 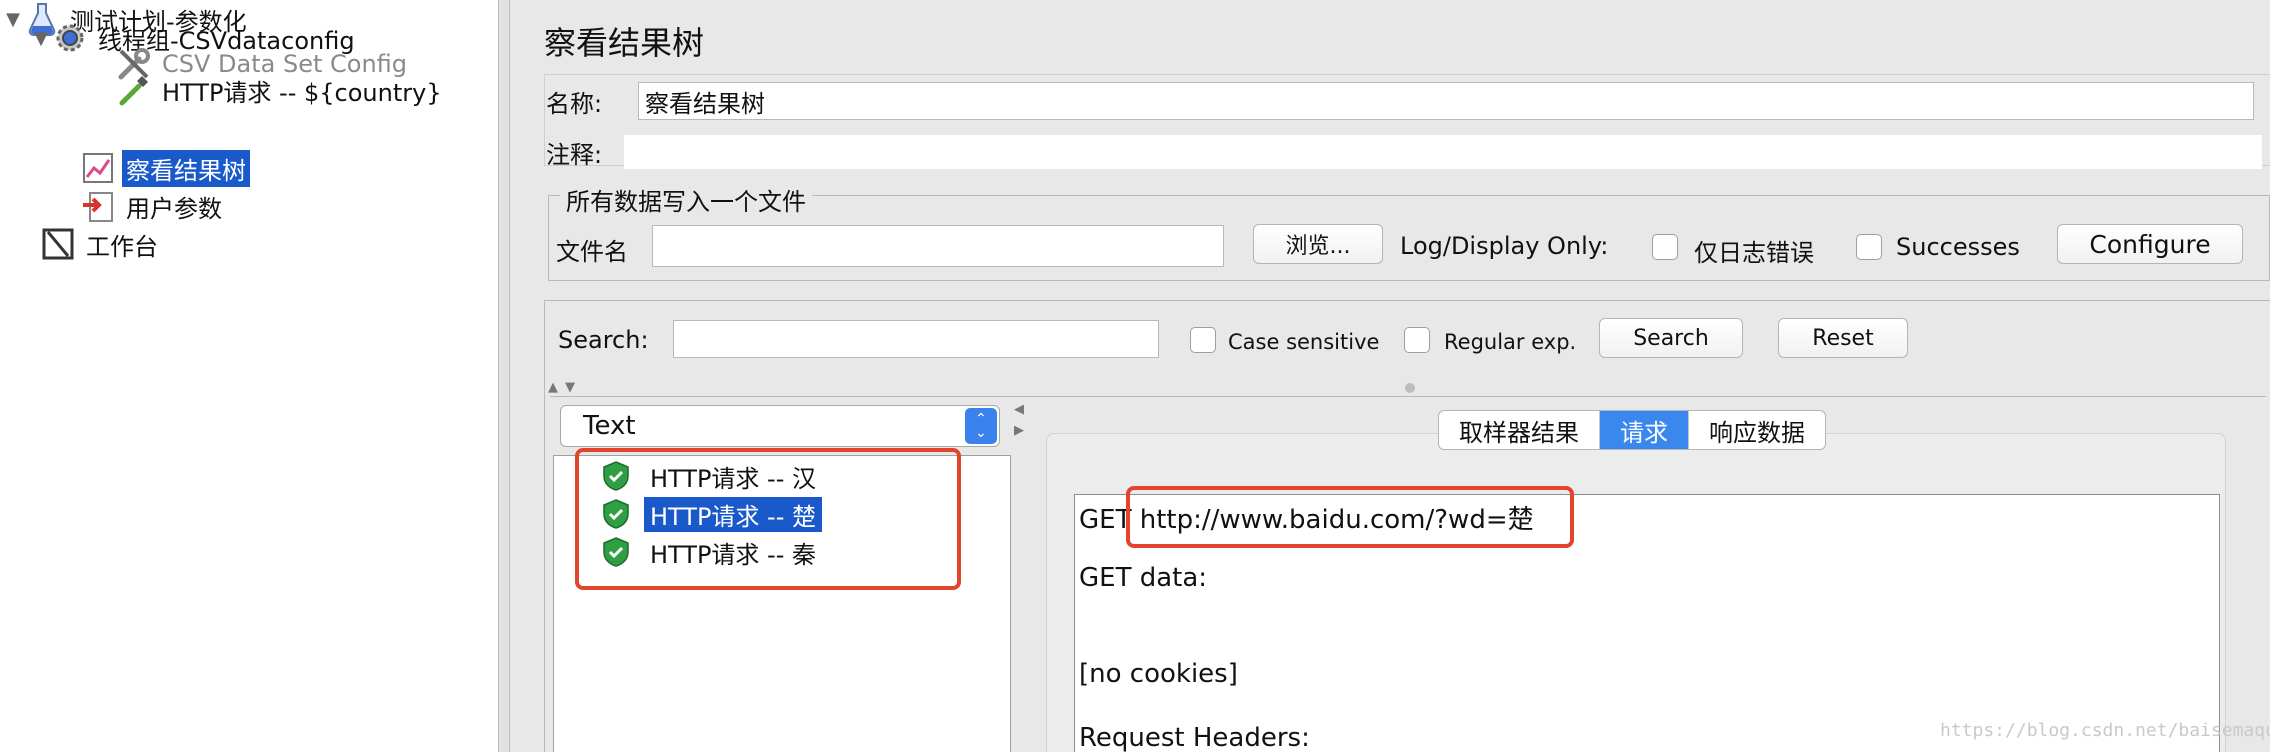 I want to click on renderer-select: Text ⌃ ⌄, so click(x=780, y=426).